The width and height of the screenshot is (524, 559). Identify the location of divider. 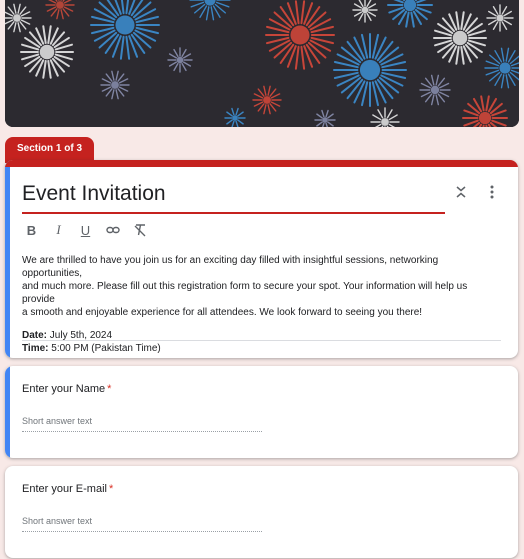
(261, 340).